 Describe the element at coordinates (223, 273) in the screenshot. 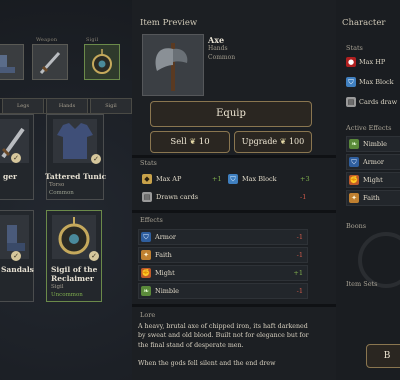

I see `effect-row: ✊ Might +1` at that location.